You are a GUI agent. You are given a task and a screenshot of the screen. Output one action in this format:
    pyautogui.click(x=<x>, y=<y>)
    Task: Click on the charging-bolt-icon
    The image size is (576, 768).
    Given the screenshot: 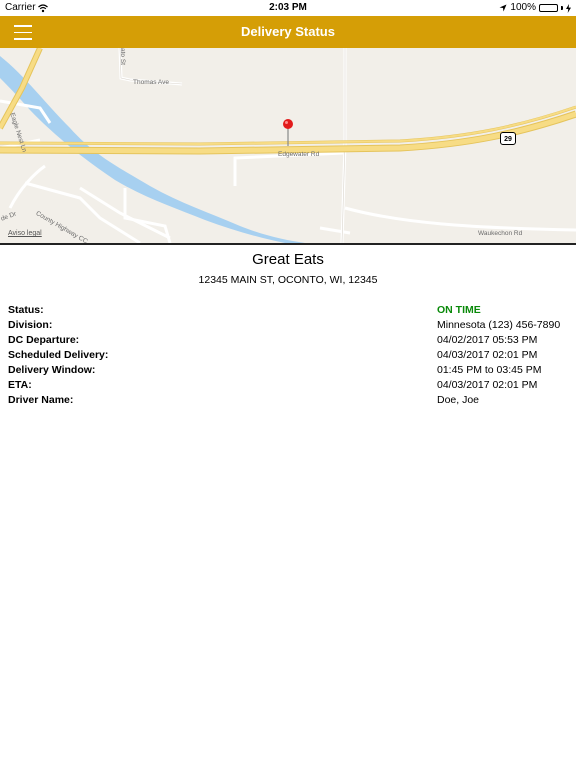 What is the action you would take?
    pyautogui.click(x=568, y=8)
    